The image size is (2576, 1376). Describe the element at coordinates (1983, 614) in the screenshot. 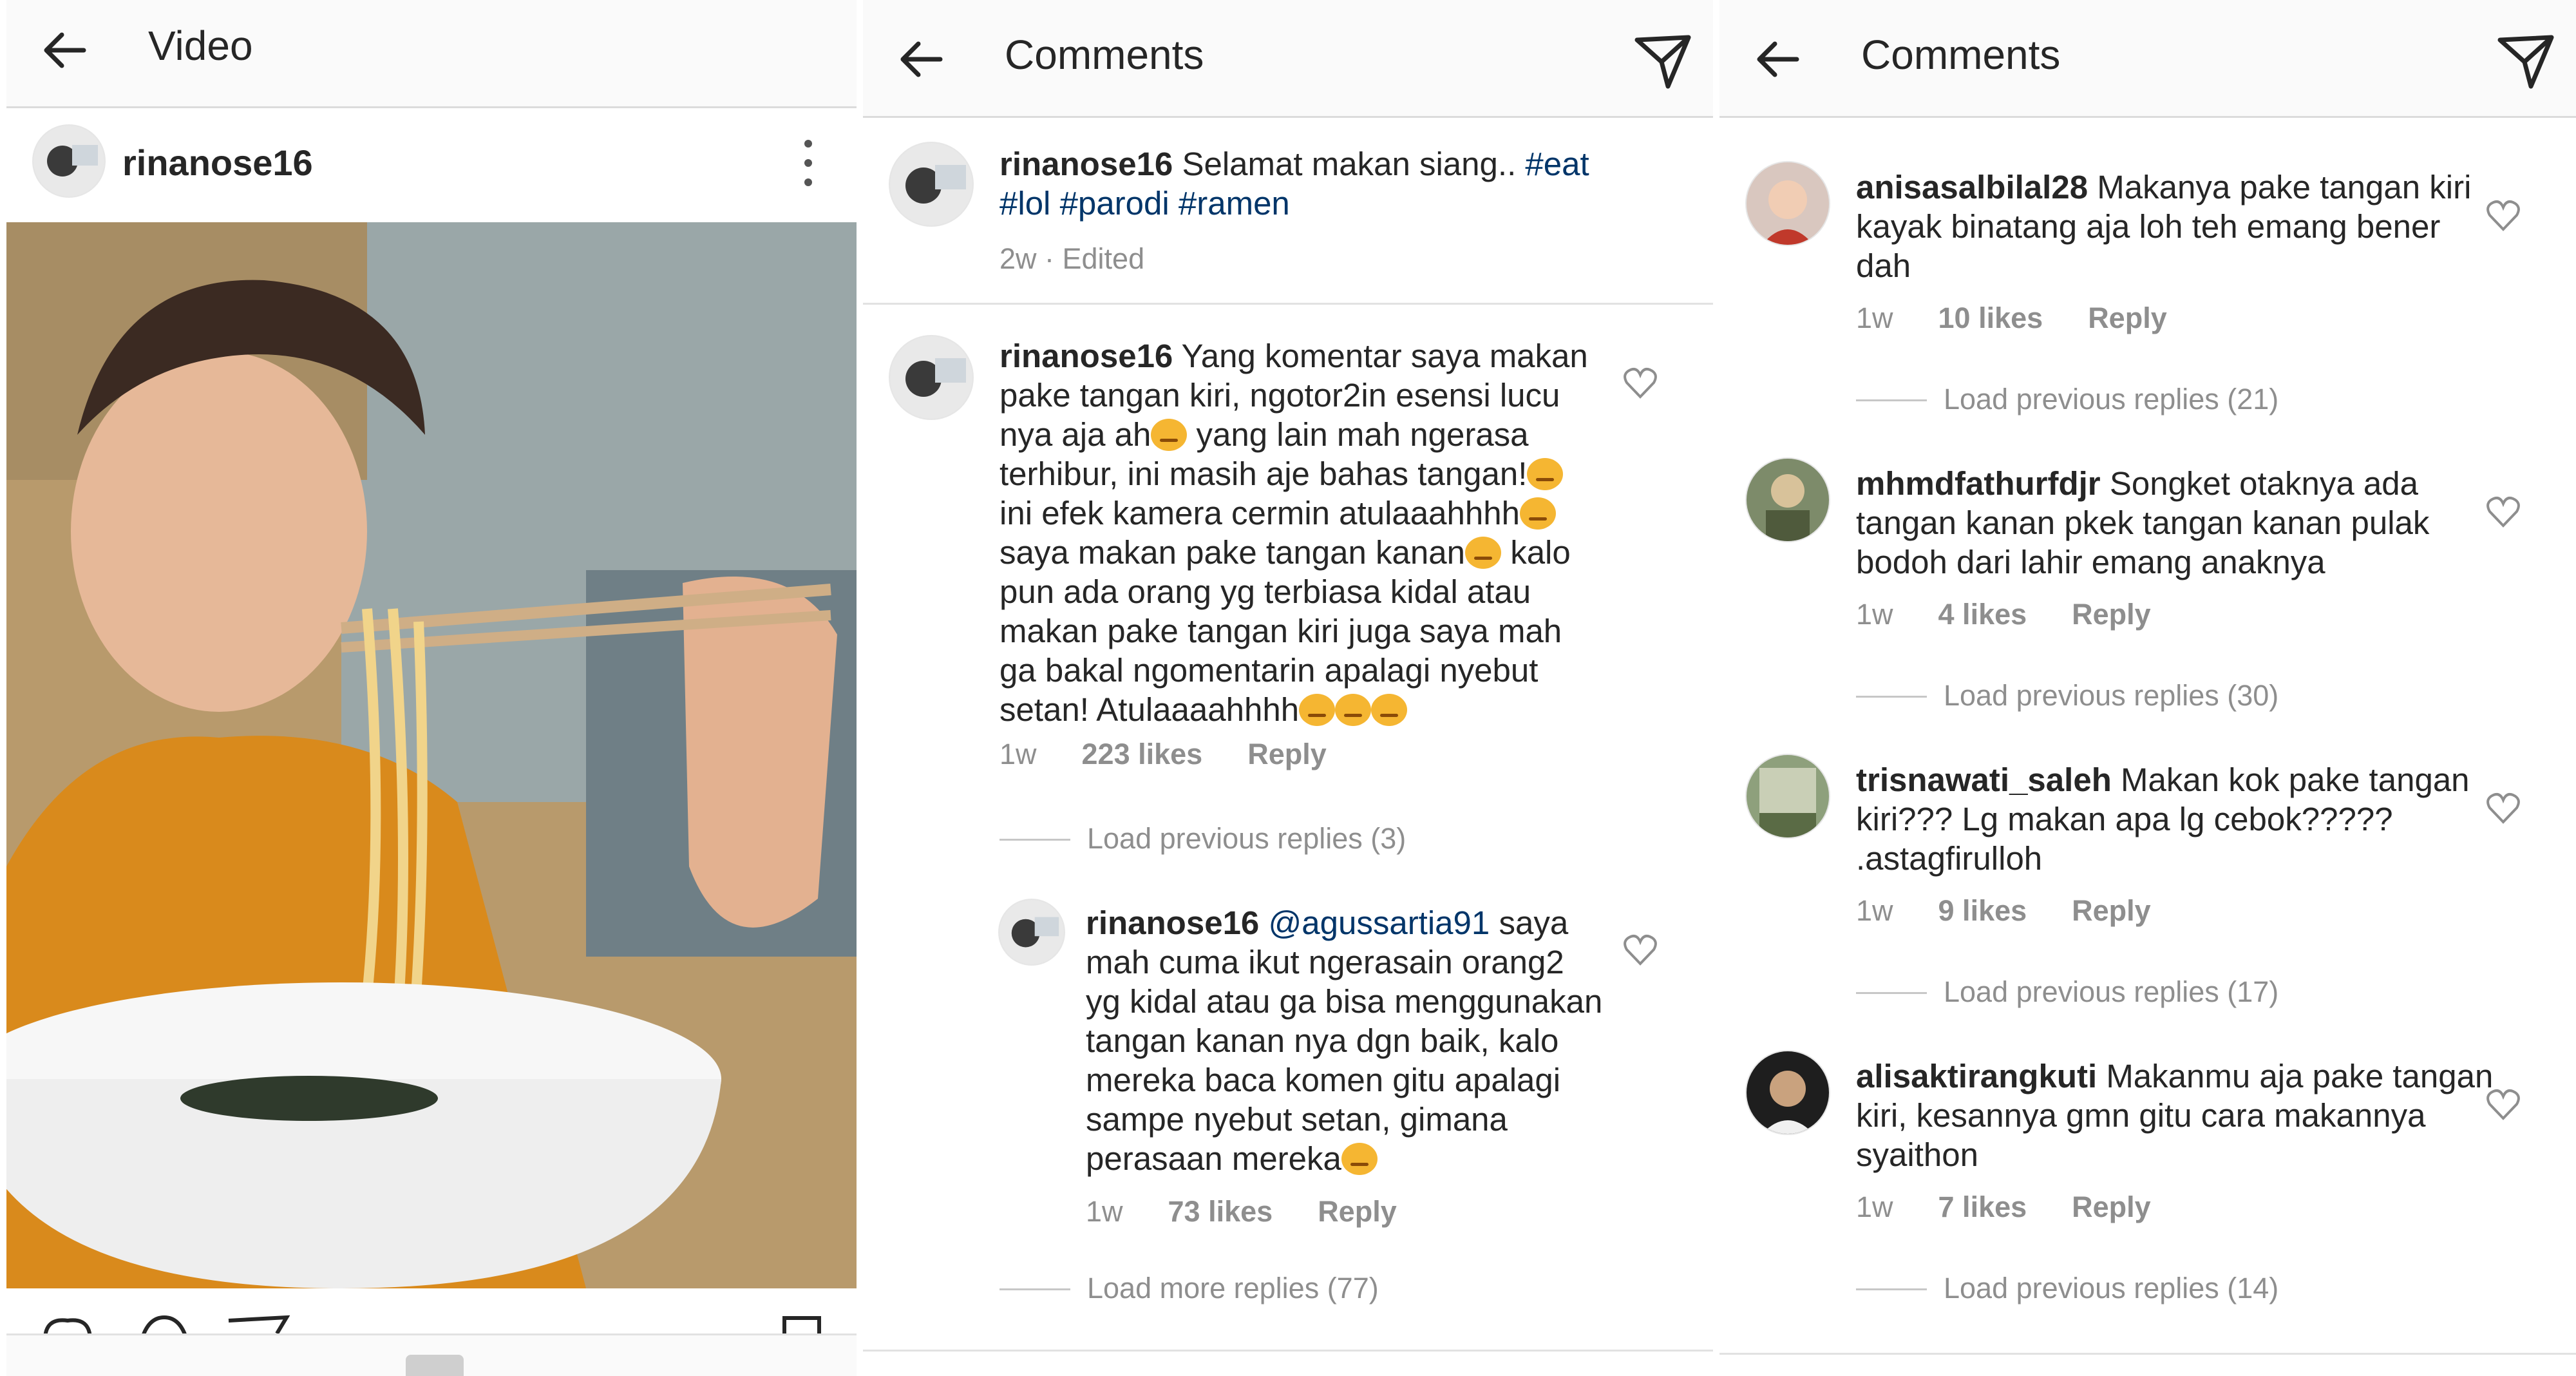

I see `comment-likes: 4 likes` at that location.